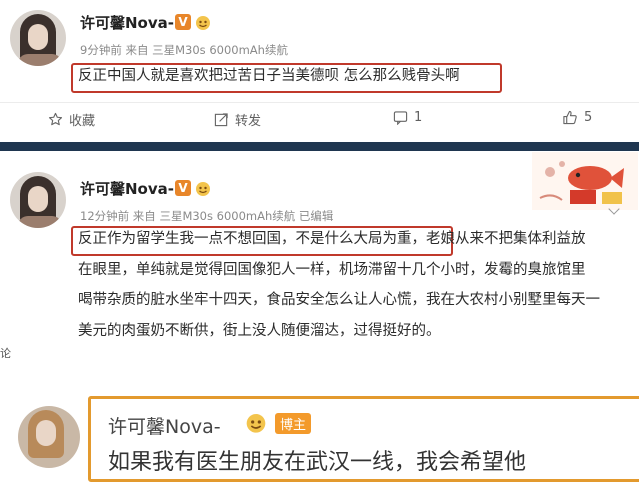 The height and width of the screenshot is (482, 639). Describe the element at coordinates (184, 50) in the screenshot. I see `post-meta: 9分钟前 来自 三星M30s 6000mAh续航` at that location.